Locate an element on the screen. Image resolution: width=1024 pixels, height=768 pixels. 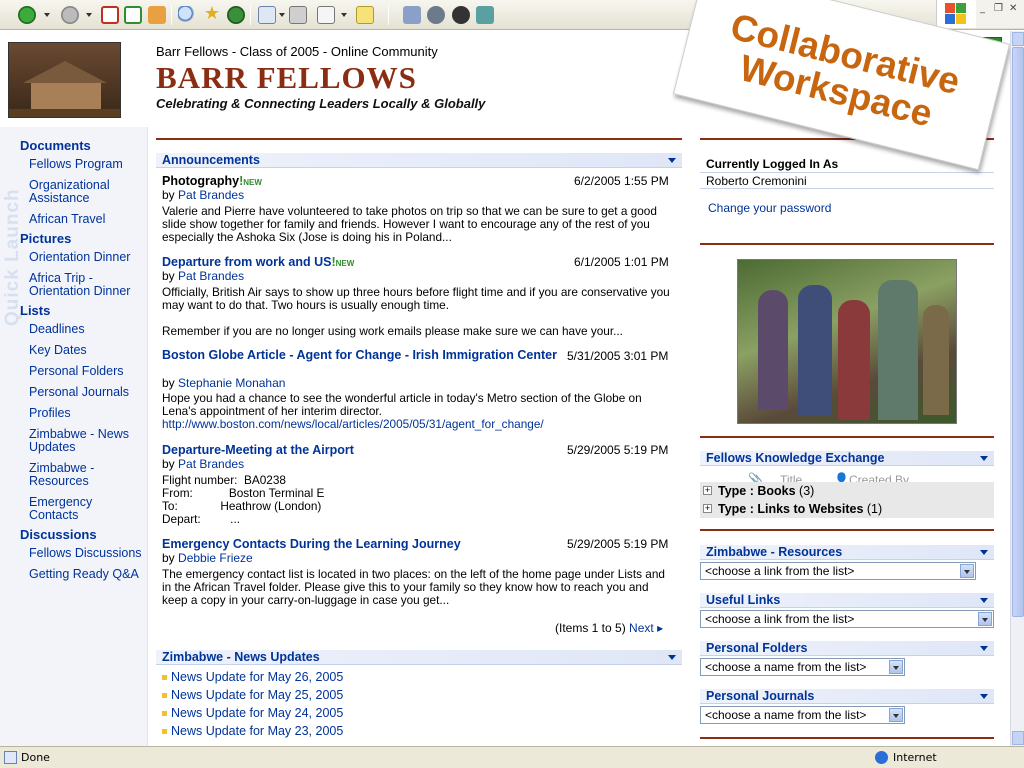
login-heading: Currently Logged In As is located at coordinates (772, 164).